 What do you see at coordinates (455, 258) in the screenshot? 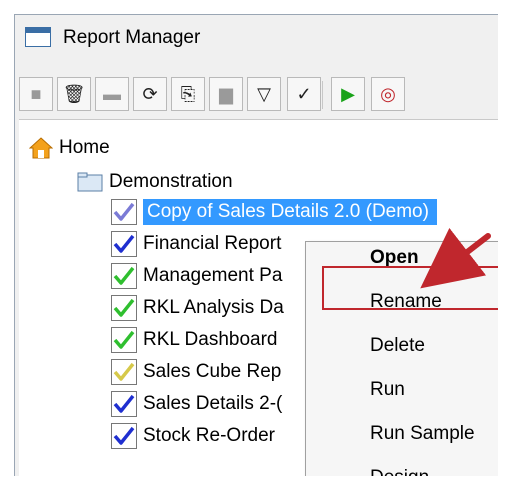
I see `annotation-arrow` at bounding box center [455, 258].